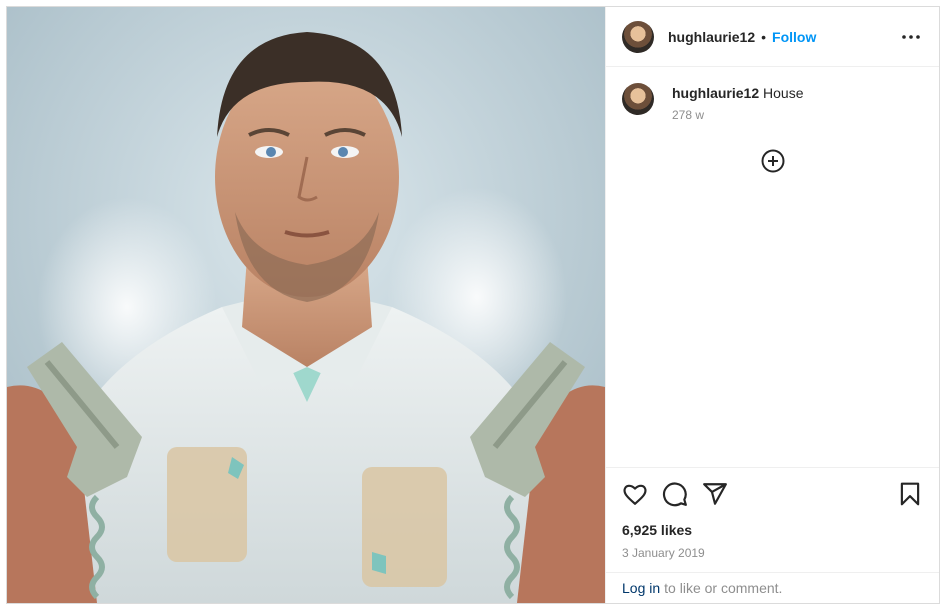 Image resolution: width=942 pixels, height=609 pixels. I want to click on send-icon, so click(715, 494).